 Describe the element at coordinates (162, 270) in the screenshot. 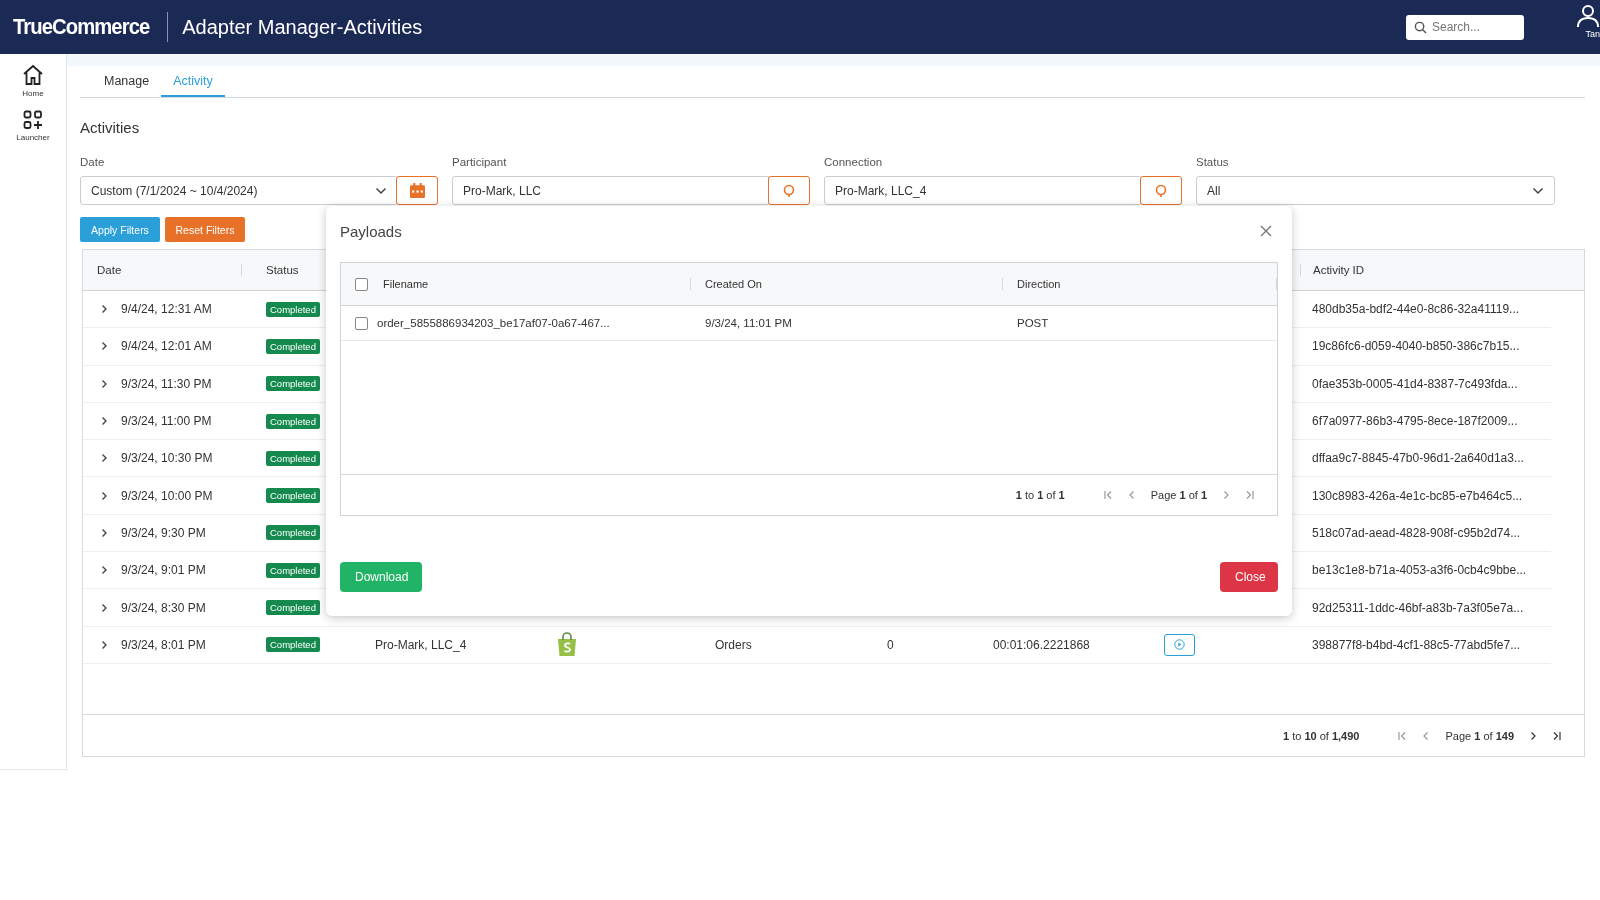

I see `column-header: Date` at that location.